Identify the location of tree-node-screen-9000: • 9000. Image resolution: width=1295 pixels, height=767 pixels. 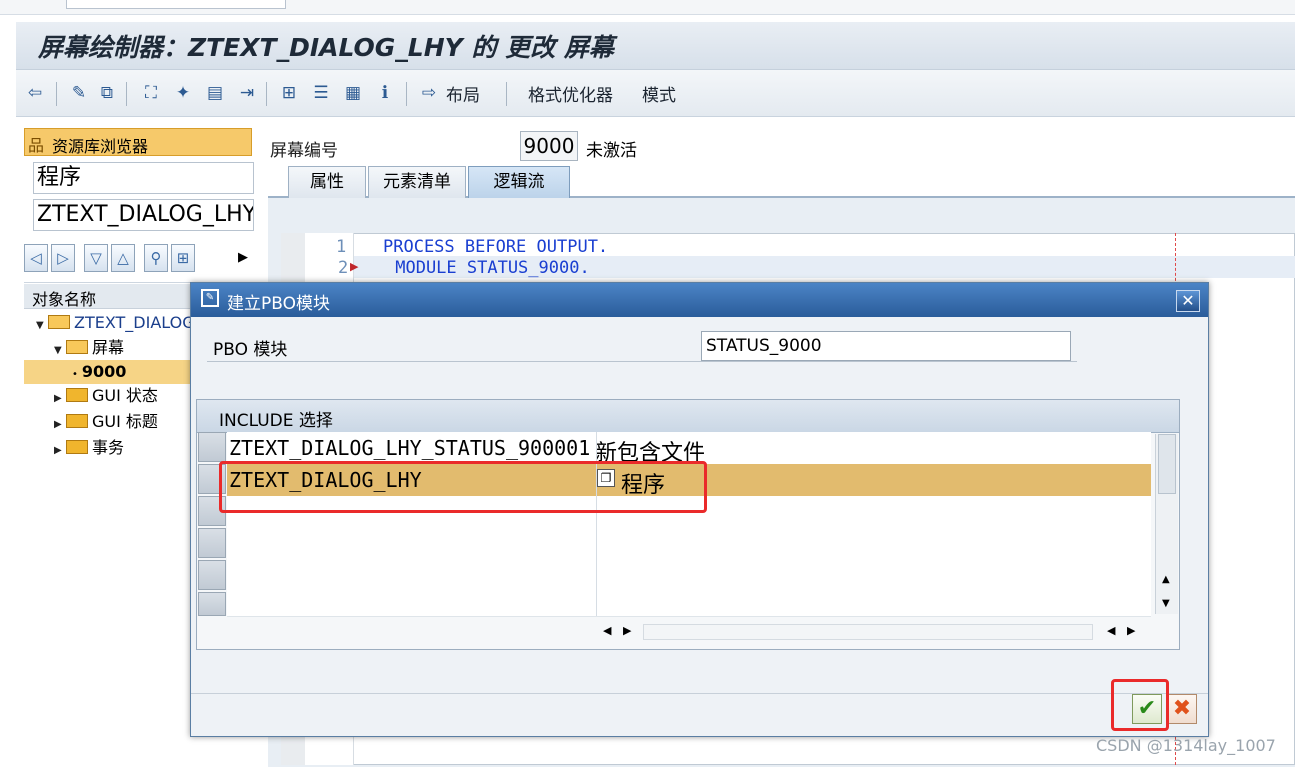
(109, 372).